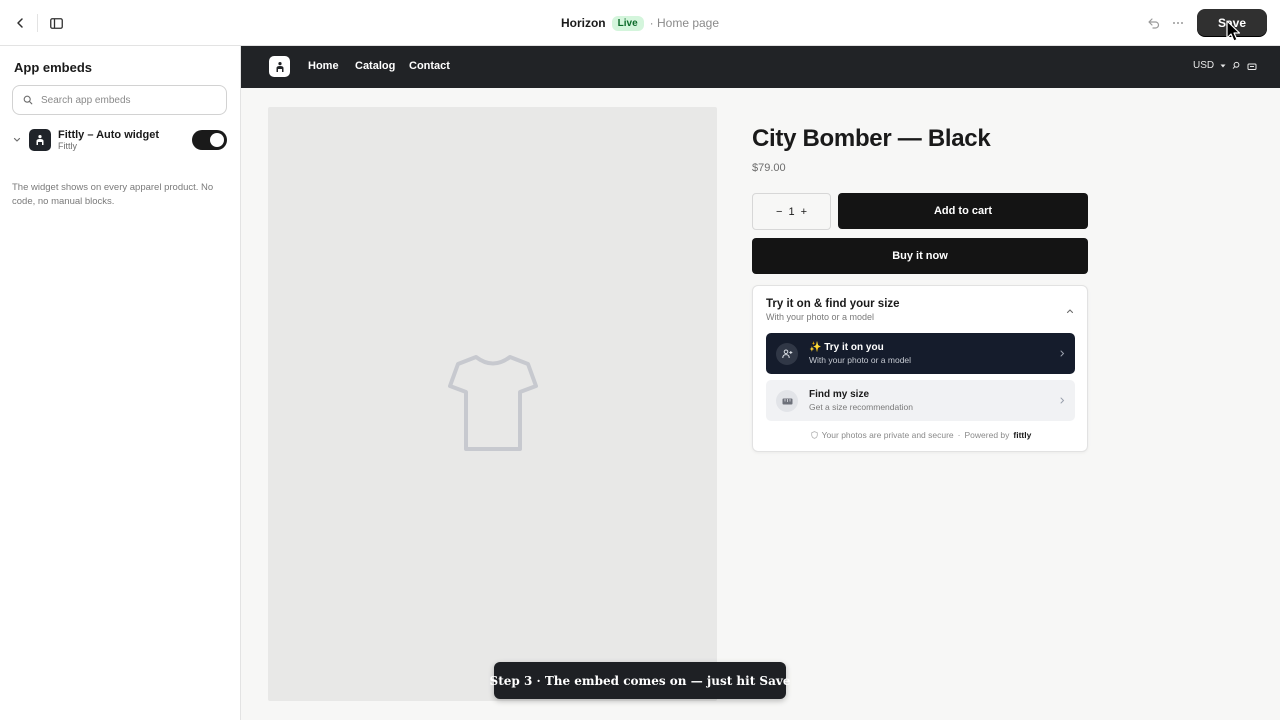 The height and width of the screenshot is (720, 1280). What do you see at coordinates (804, 212) in the screenshot?
I see `quantity-increase-button: +` at bounding box center [804, 212].